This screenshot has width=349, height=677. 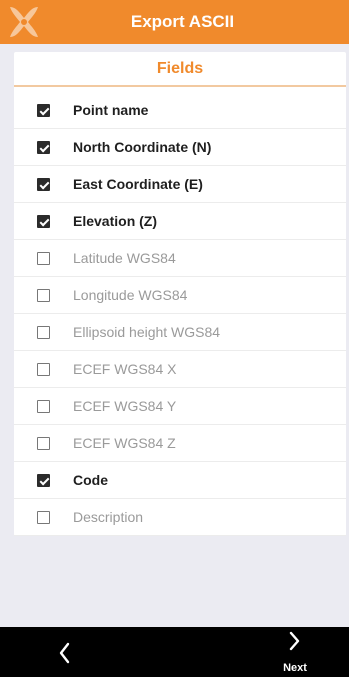 I want to click on field-label: Point name, so click(x=111, y=110).